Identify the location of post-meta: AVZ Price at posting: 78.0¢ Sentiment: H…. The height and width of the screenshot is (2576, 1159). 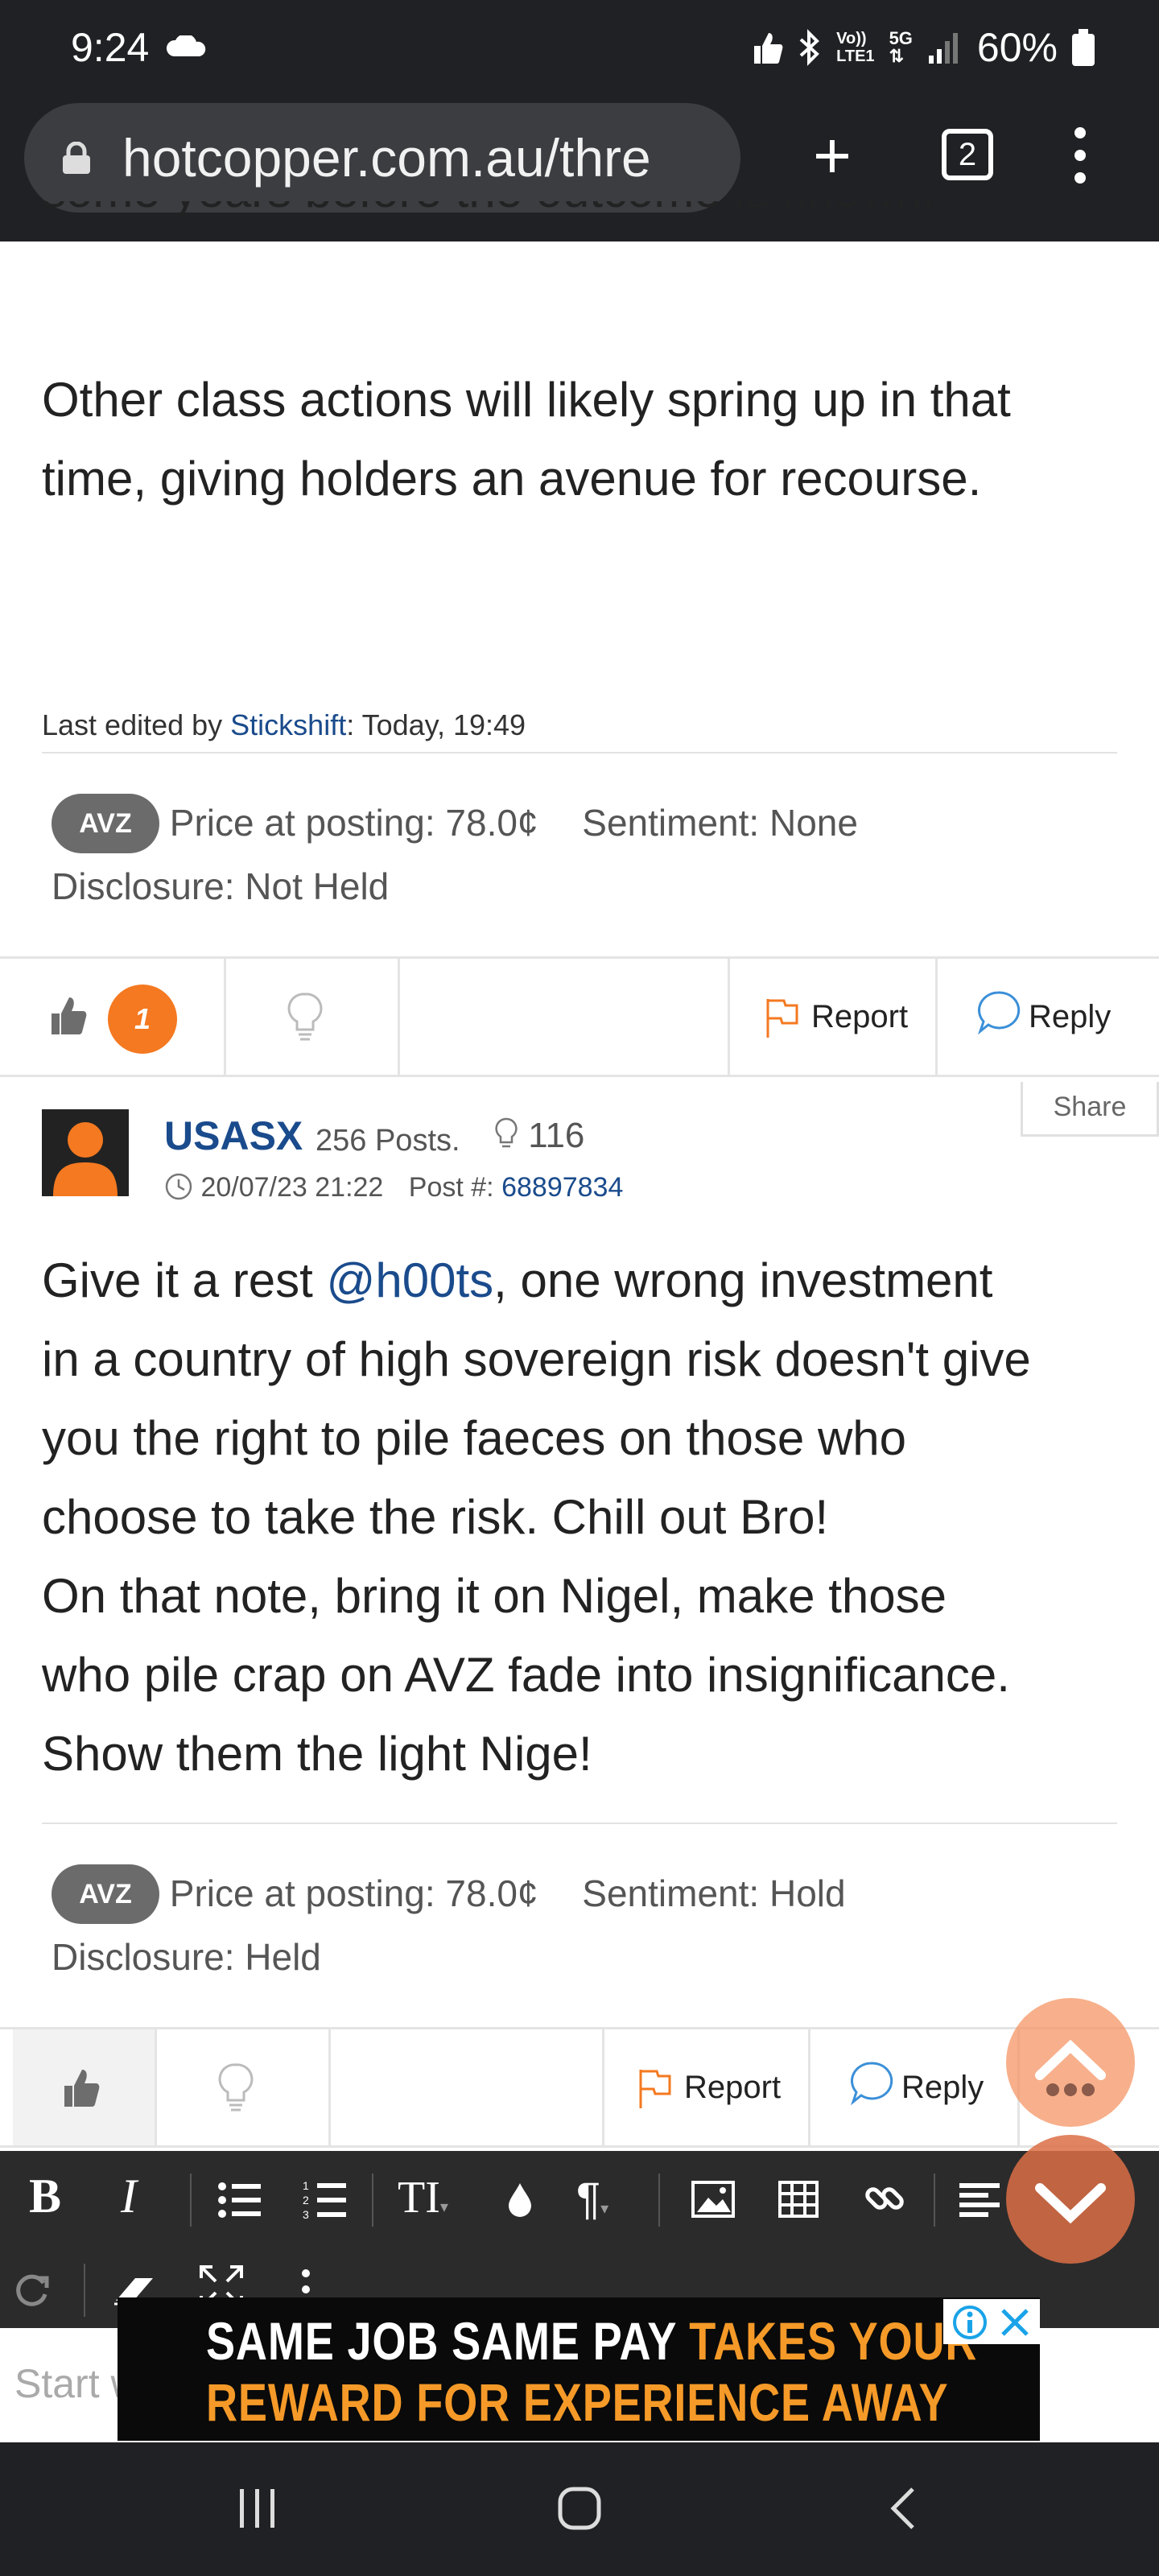
(449, 1894).